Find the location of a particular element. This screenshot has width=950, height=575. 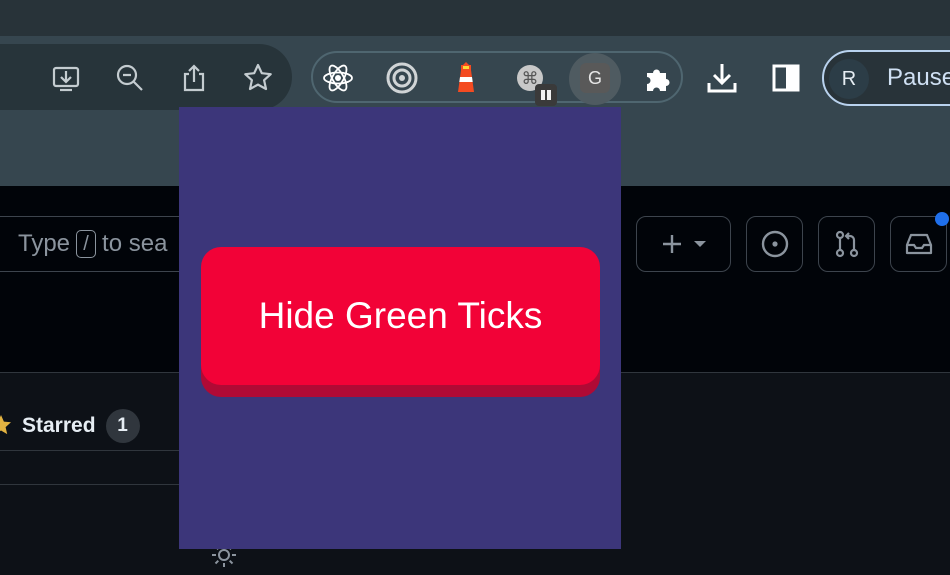

tab-strip is located at coordinates (475, 18).